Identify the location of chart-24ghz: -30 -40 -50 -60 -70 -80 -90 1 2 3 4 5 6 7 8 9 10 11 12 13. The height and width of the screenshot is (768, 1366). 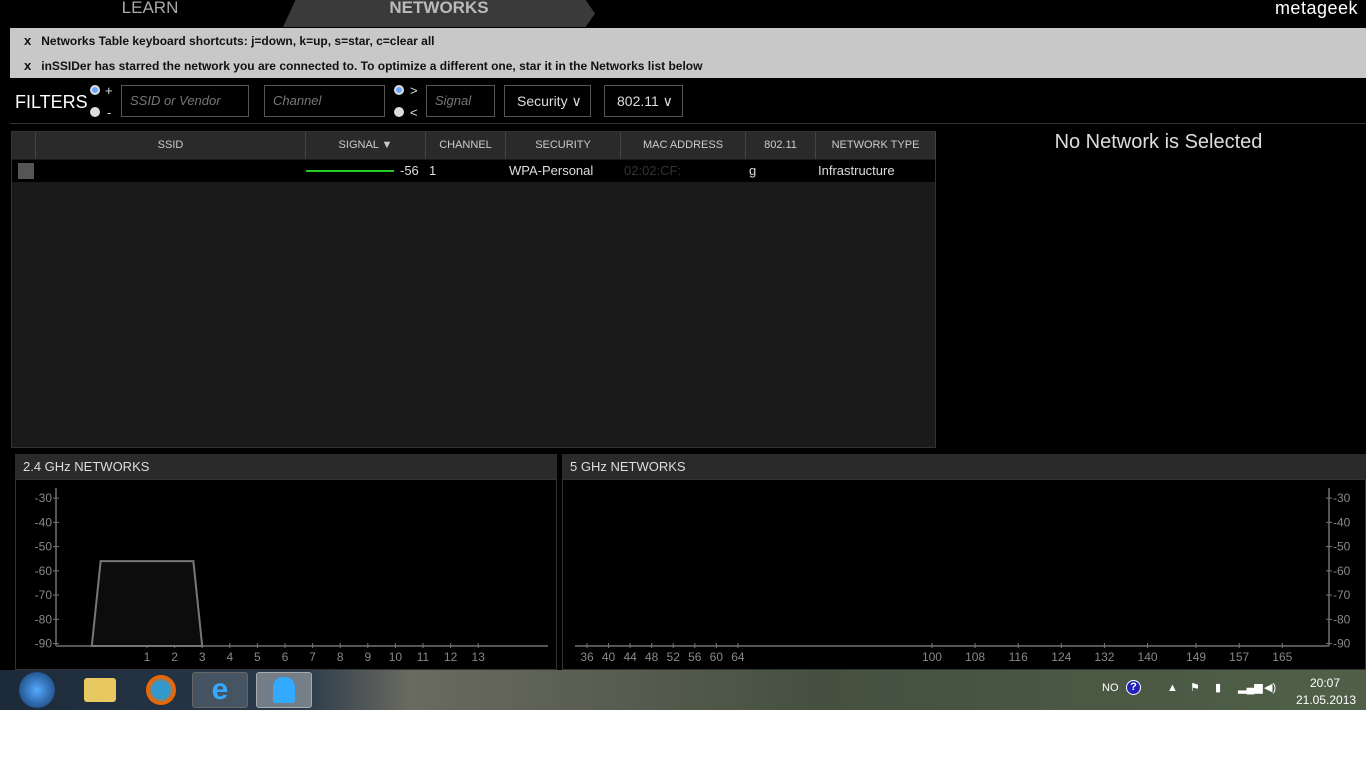
(286, 574).